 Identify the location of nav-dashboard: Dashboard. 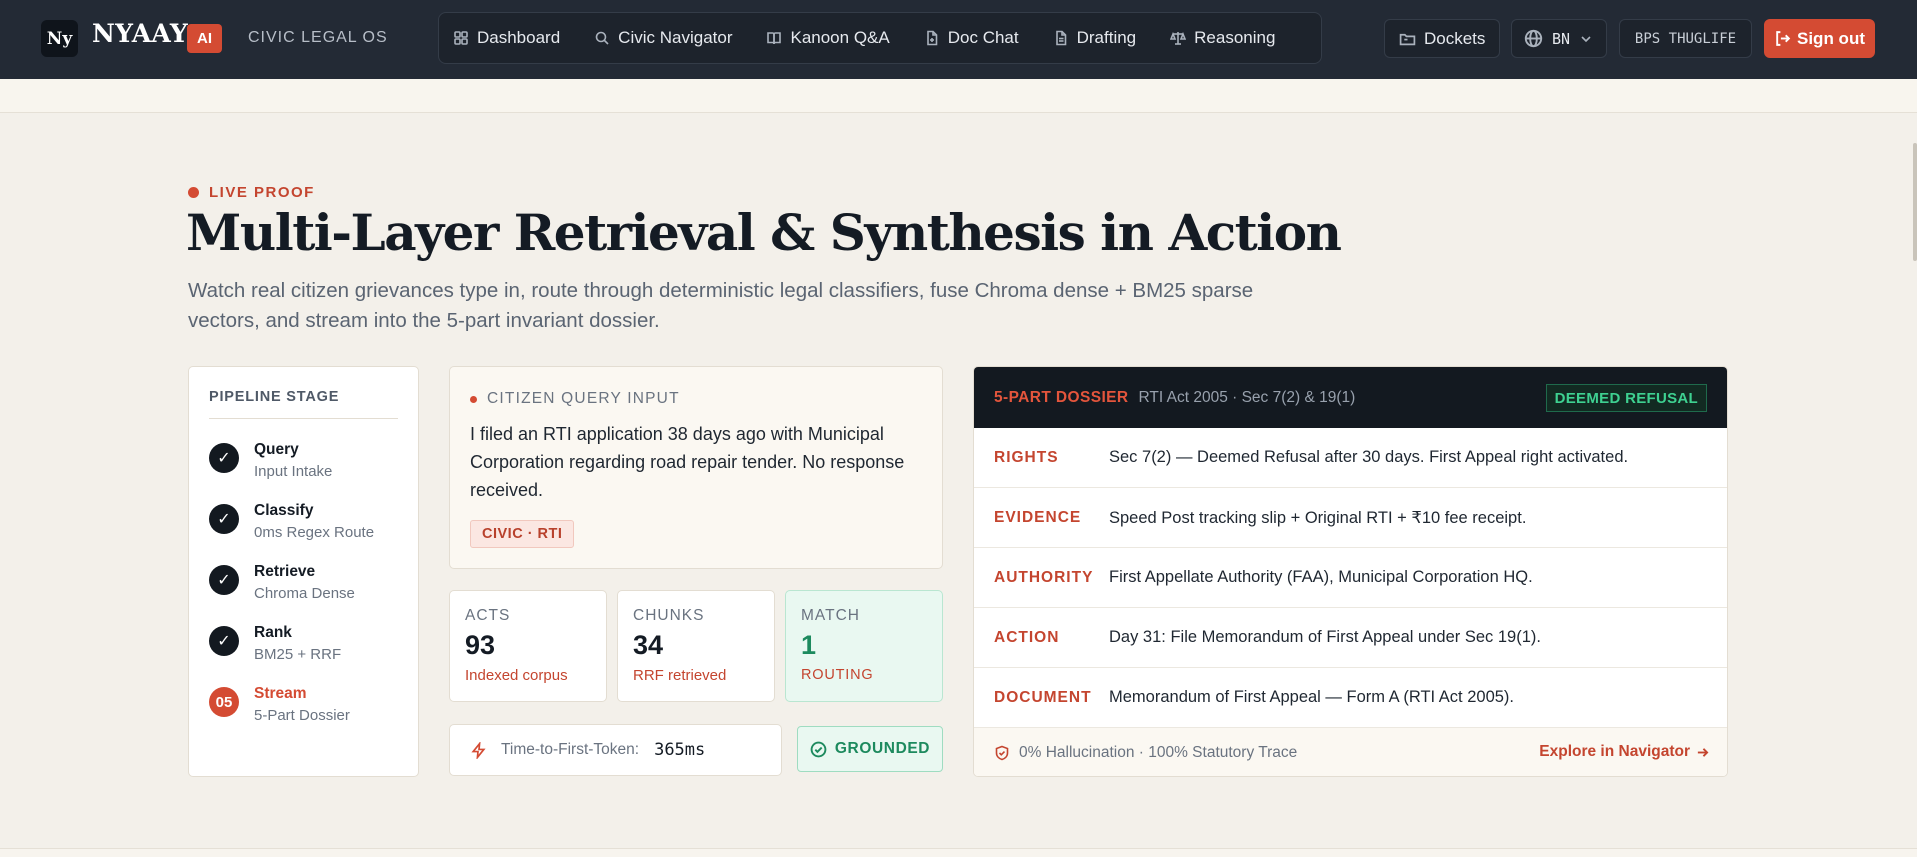
(506, 38).